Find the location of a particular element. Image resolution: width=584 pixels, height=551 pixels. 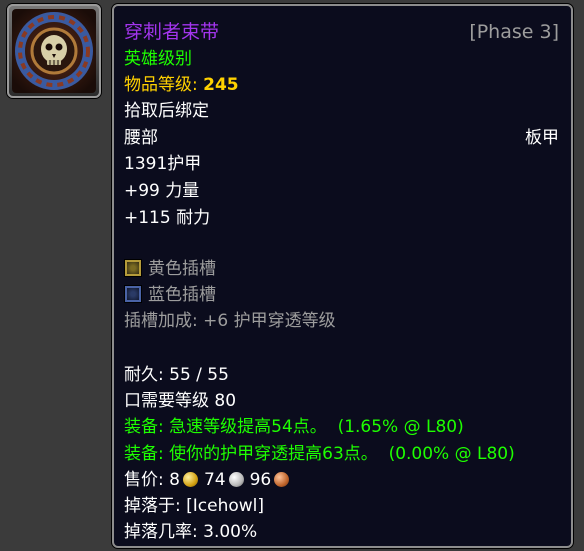

item-icon-frame is located at coordinates (54, 51).